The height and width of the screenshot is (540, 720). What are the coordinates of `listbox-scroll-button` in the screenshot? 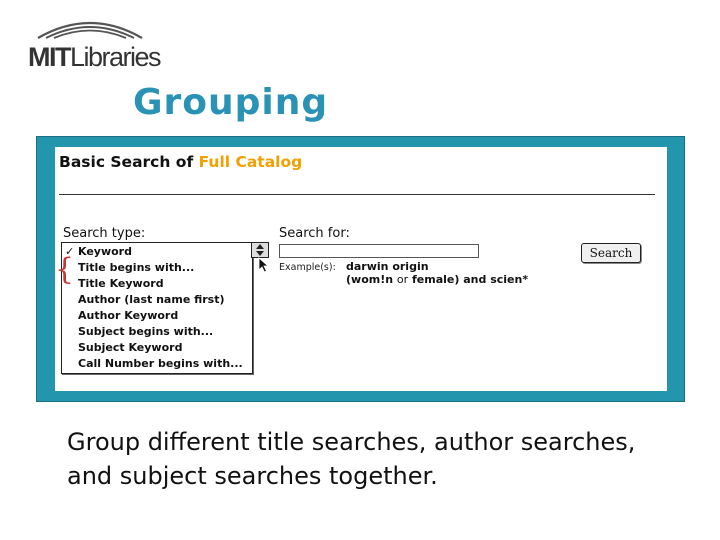 It's located at (260, 250).